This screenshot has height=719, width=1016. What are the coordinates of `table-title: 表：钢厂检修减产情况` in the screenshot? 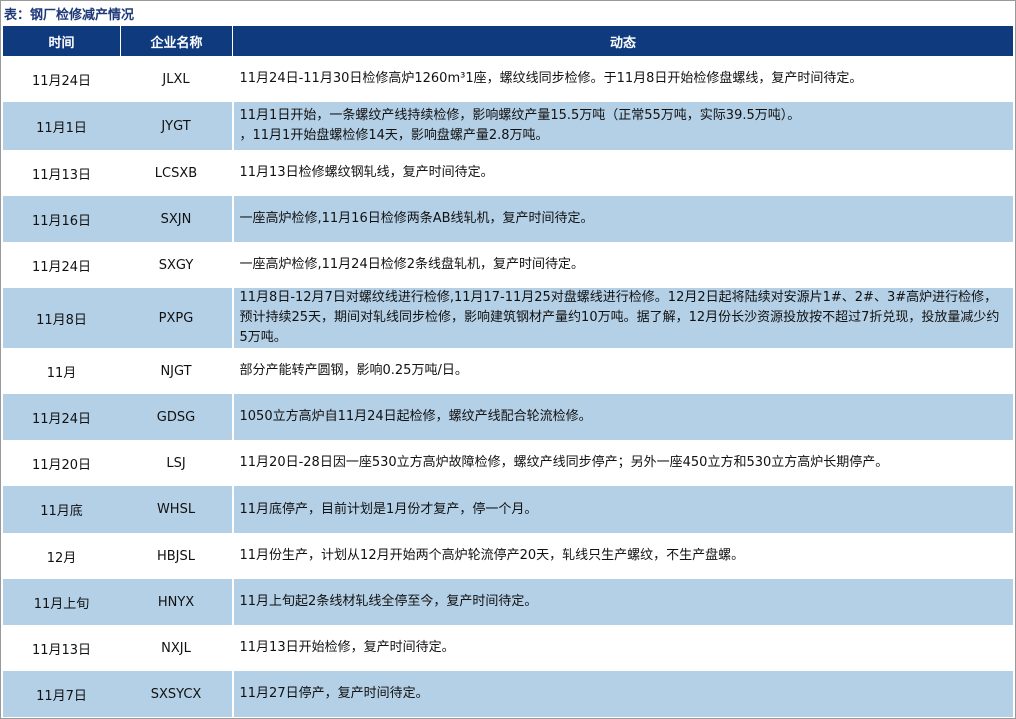 It's located at (69, 15).